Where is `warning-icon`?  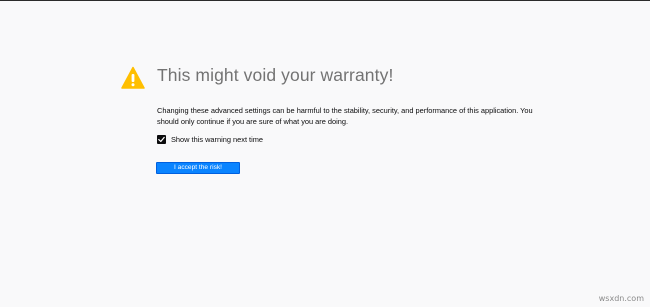
warning-icon is located at coordinates (133, 78).